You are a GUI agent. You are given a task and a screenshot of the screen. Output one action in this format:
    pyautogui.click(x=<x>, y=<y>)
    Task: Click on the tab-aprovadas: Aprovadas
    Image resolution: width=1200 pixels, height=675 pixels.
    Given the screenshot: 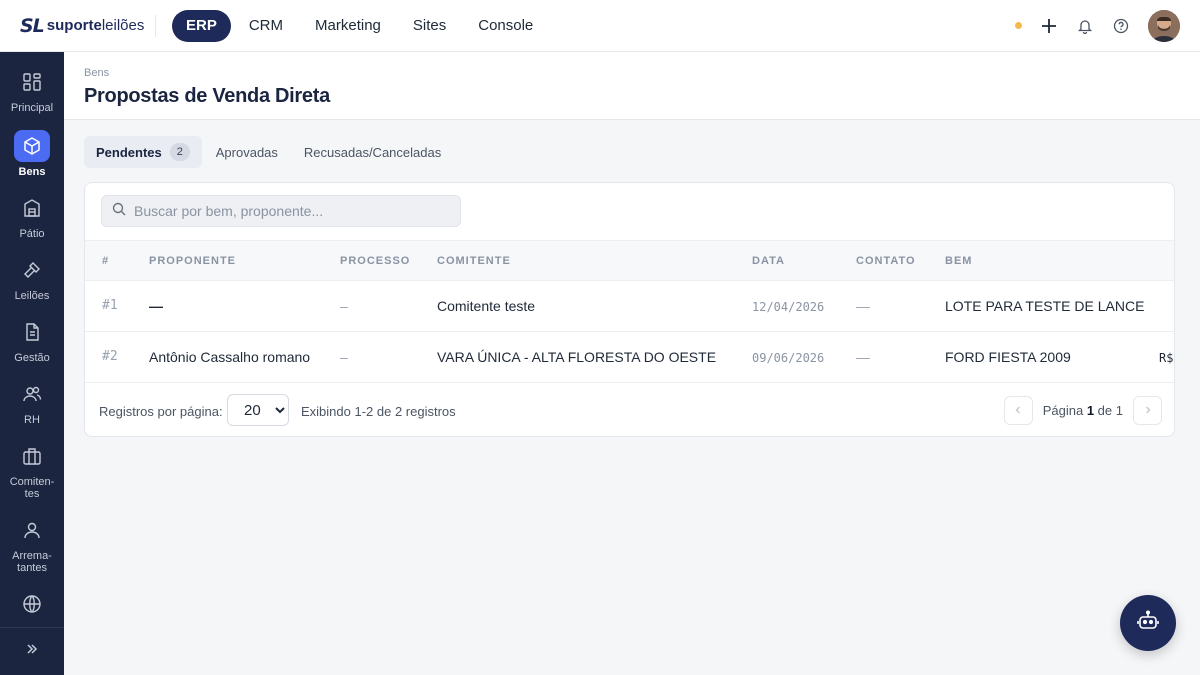 What is the action you would take?
    pyautogui.click(x=247, y=152)
    